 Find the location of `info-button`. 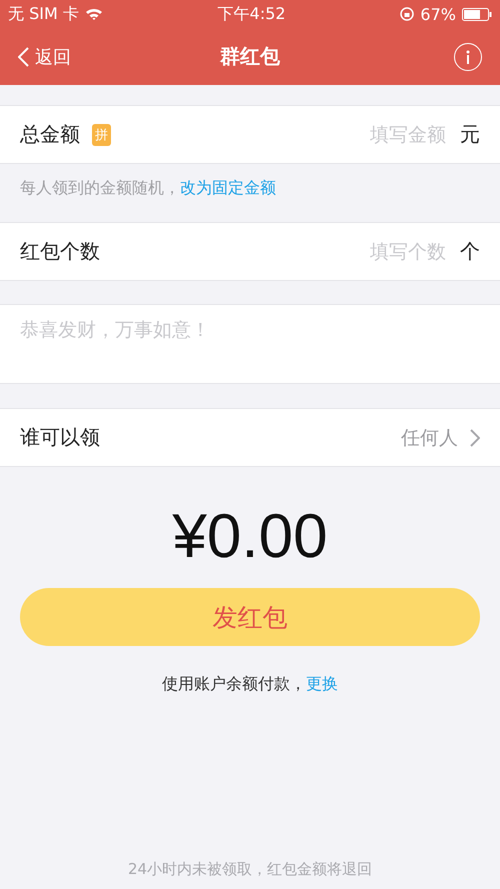

info-button is located at coordinates (468, 56).